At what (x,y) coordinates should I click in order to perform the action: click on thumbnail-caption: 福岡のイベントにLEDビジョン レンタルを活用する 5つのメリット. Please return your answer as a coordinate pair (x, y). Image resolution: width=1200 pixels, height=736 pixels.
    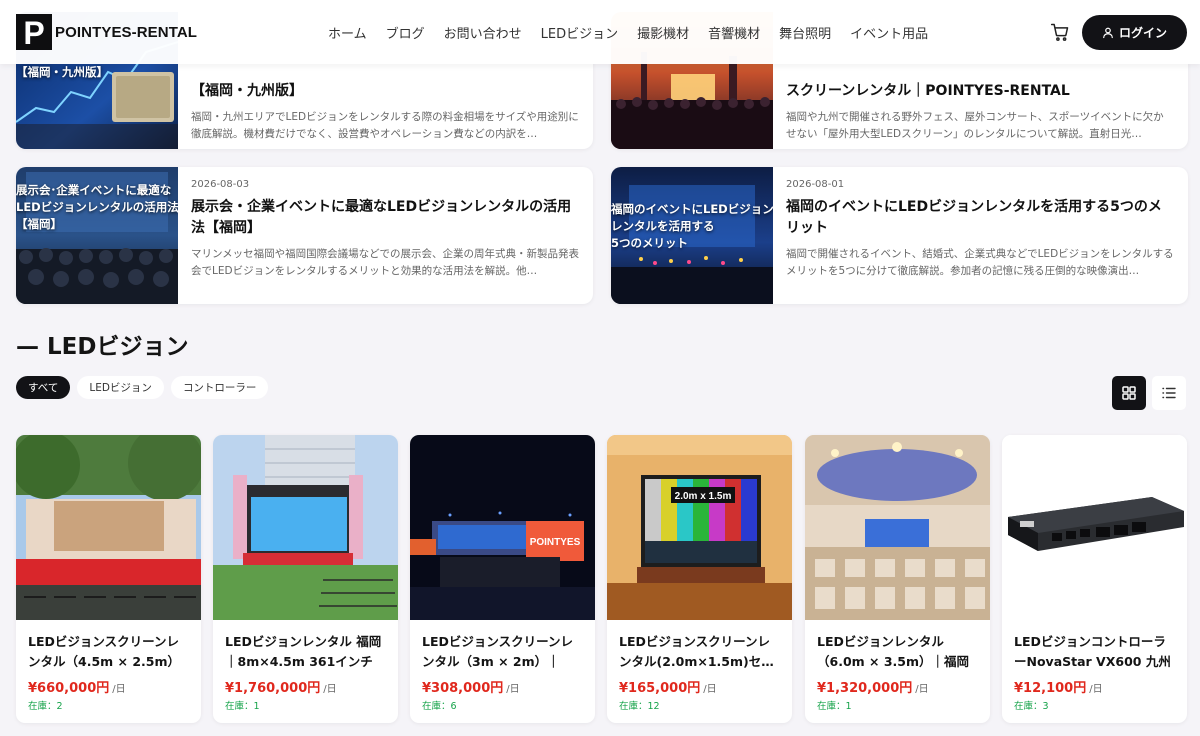
    Looking at the image, I should click on (692, 226).